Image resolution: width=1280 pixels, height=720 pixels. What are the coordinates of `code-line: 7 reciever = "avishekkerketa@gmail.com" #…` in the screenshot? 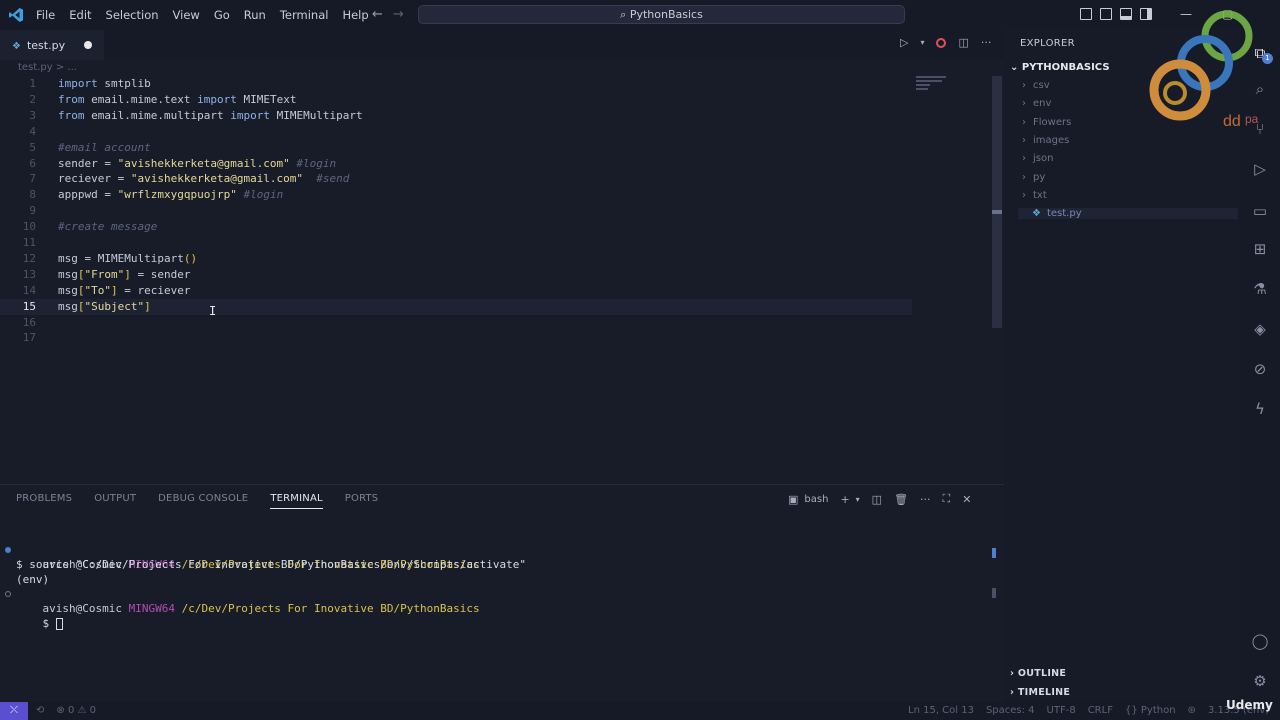 It's located at (456, 179).